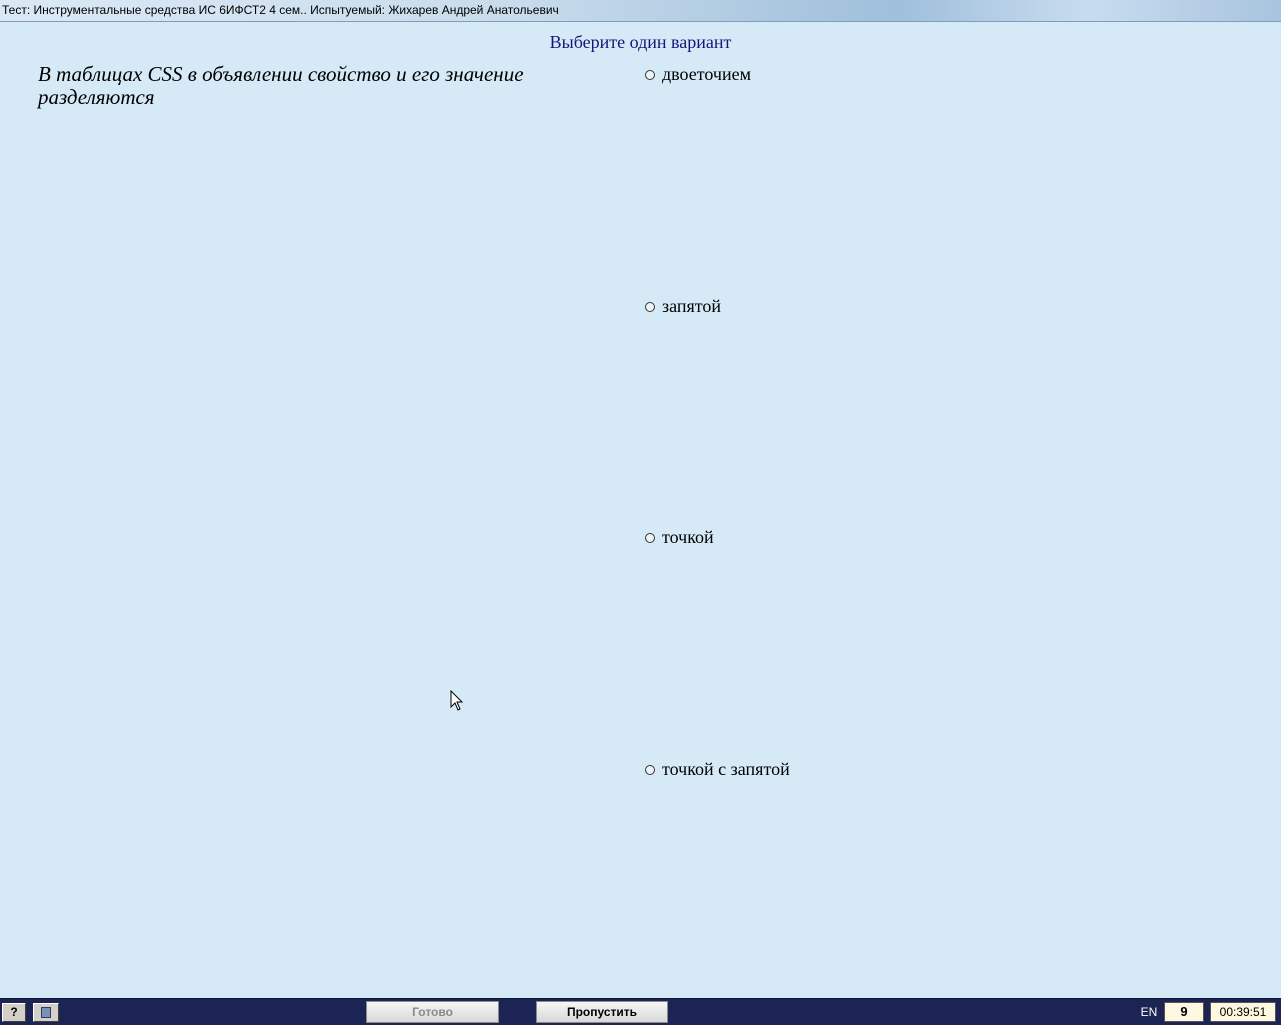 This screenshot has height=1025, width=1281. I want to click on question-list-button, so click(46, 1012).